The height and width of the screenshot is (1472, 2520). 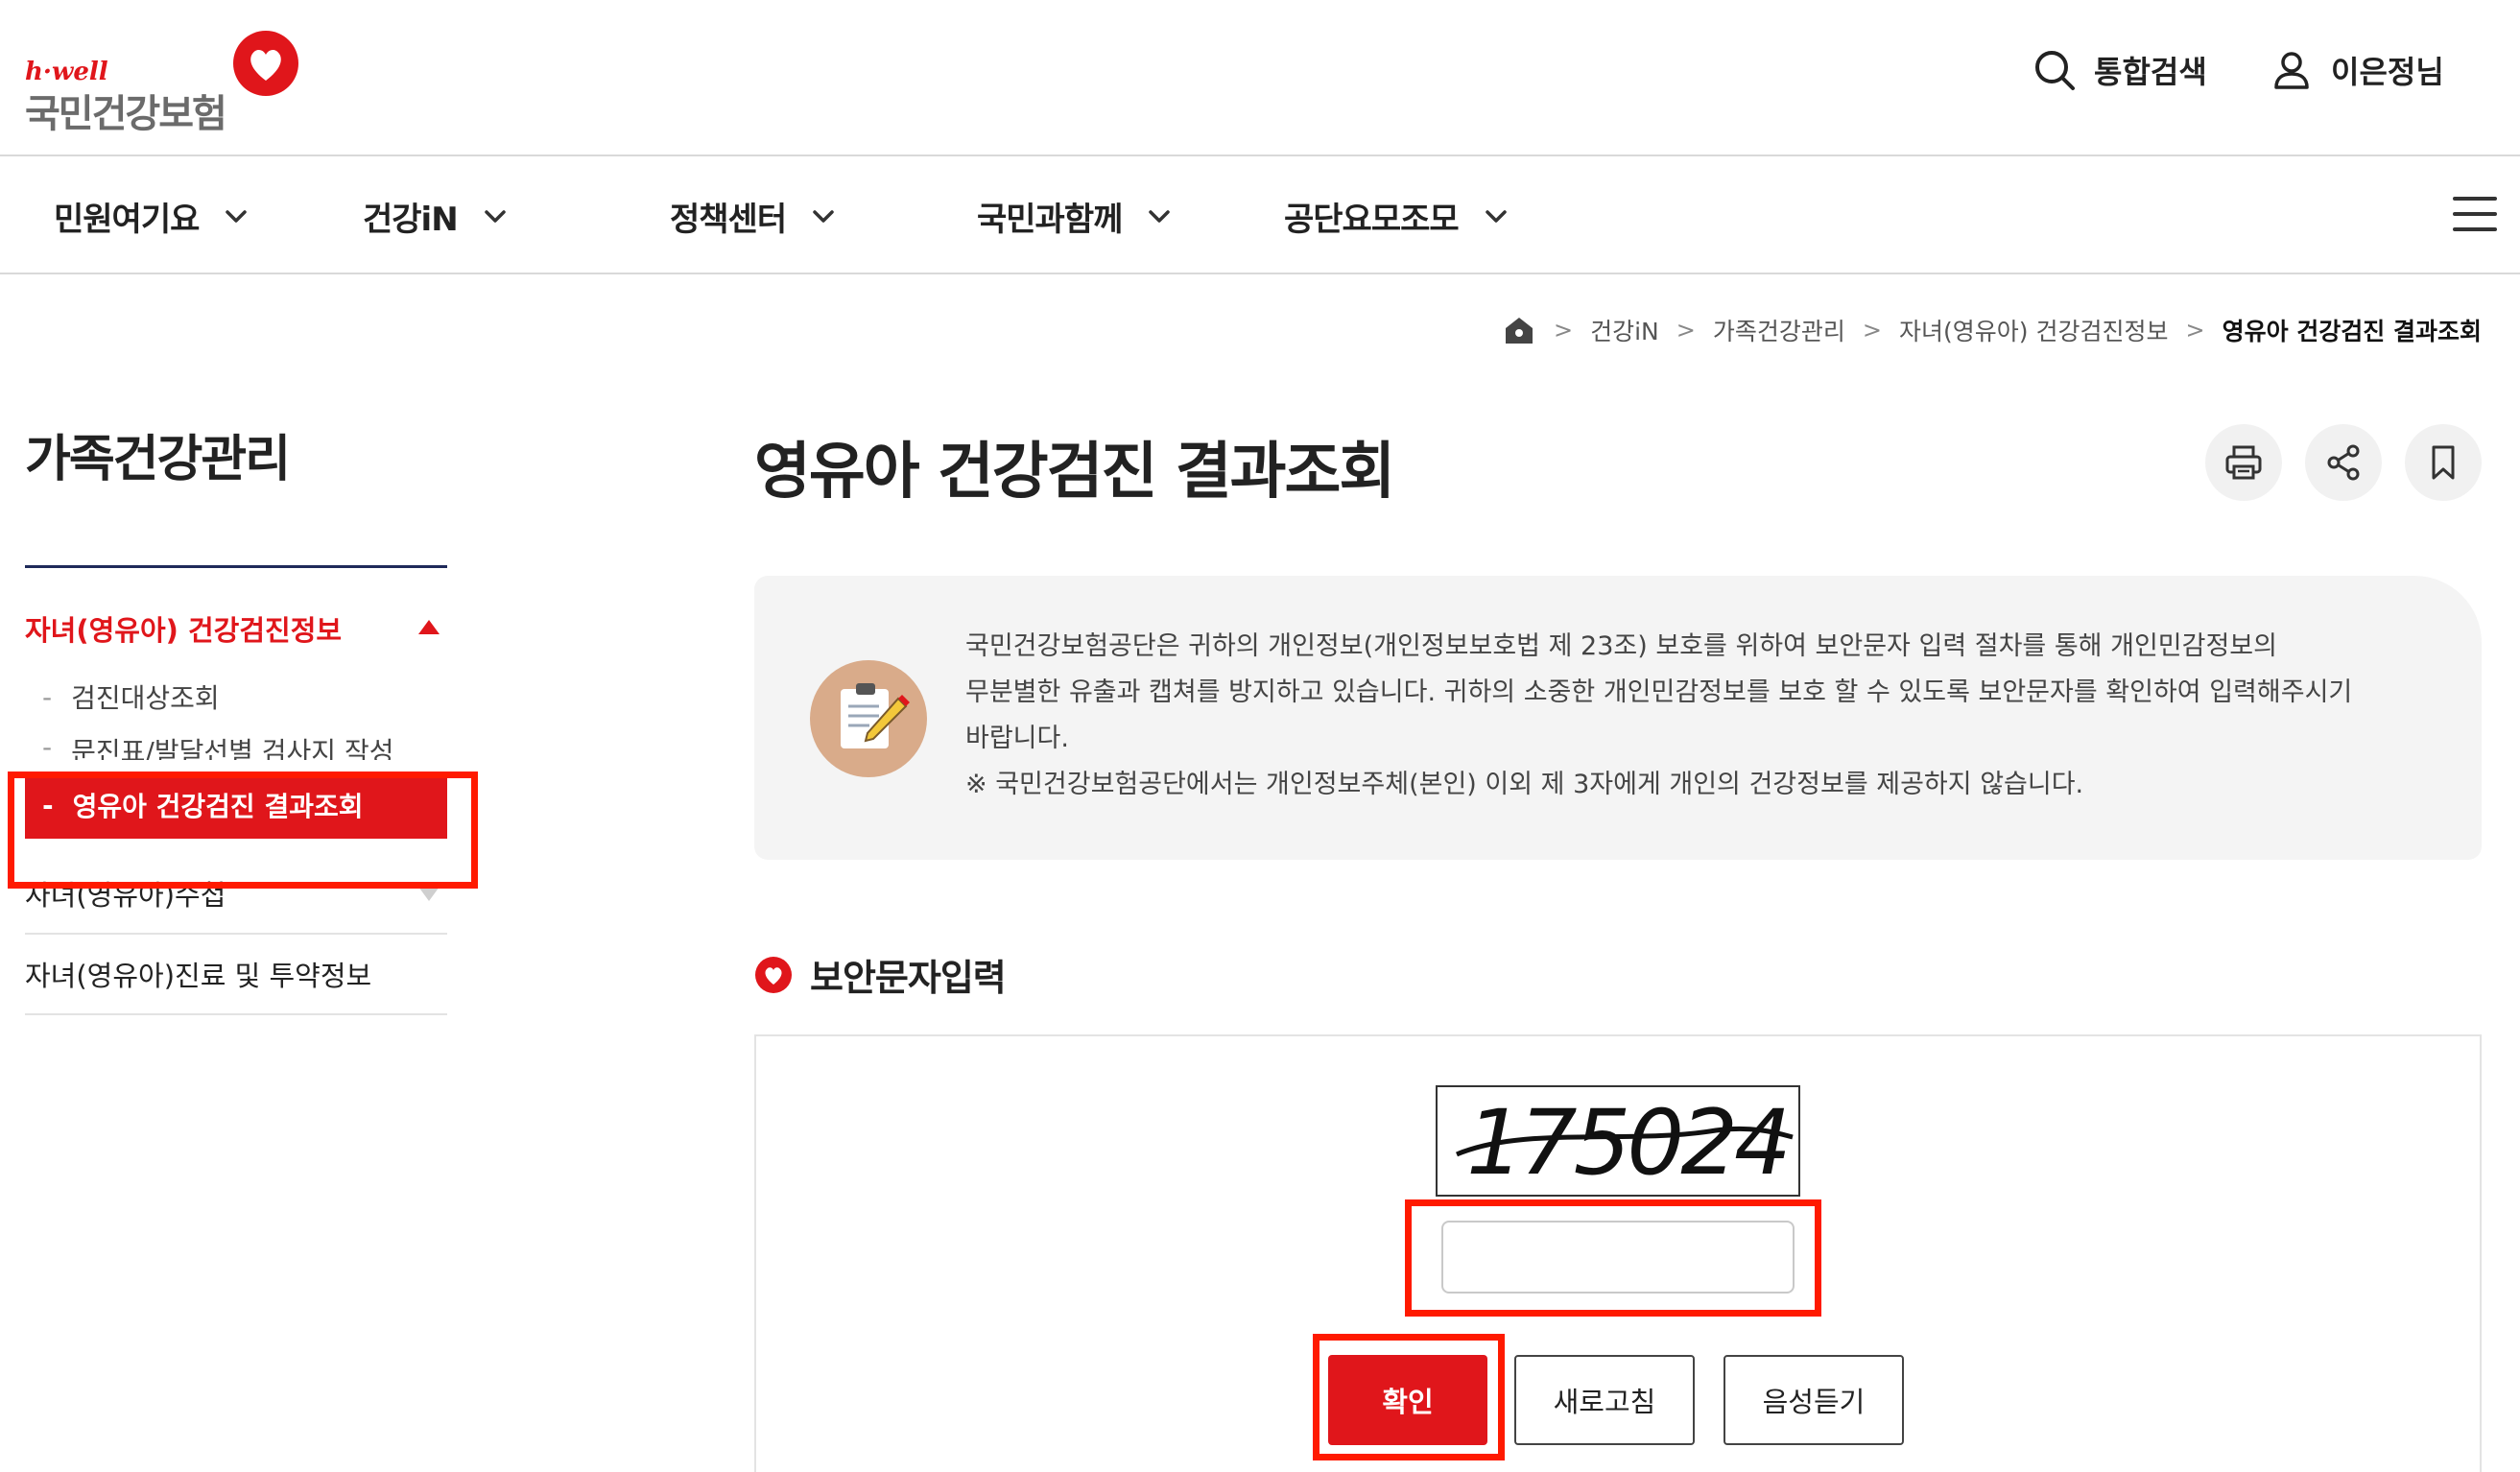 What do you see at coordinates (1625, 330) in the screenshot?
I see `breadcrumb-item: 건강iN` at bounding box center [1625, 330].